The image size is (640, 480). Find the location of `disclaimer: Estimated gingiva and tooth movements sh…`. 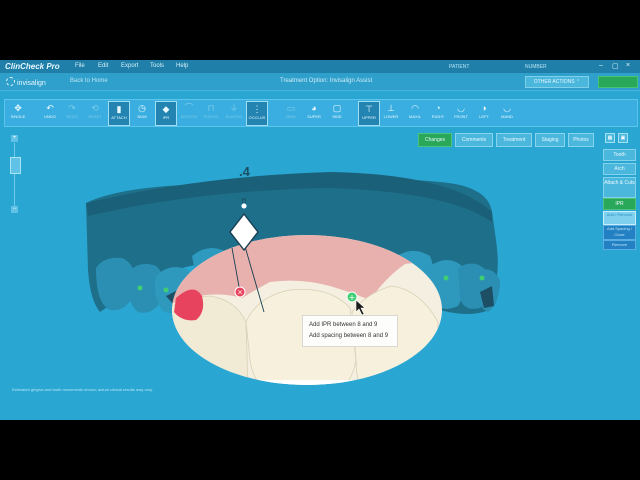

disclaimer: Estimated gingiva and tooth movements sh… is located at coordinates (82, 389).